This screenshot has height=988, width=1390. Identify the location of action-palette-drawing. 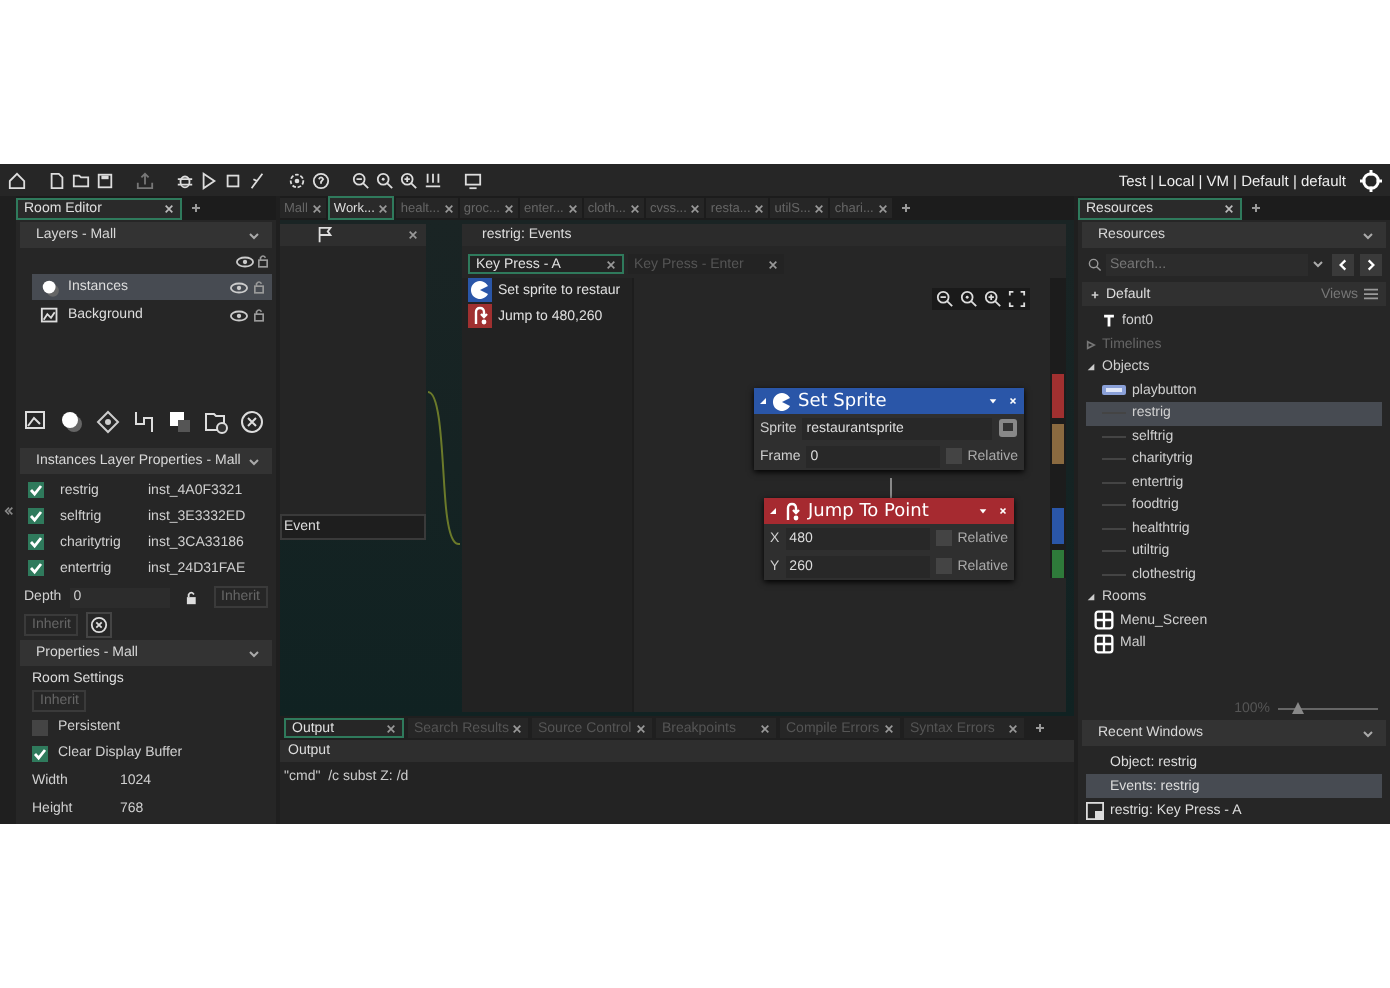
(1058, 428).